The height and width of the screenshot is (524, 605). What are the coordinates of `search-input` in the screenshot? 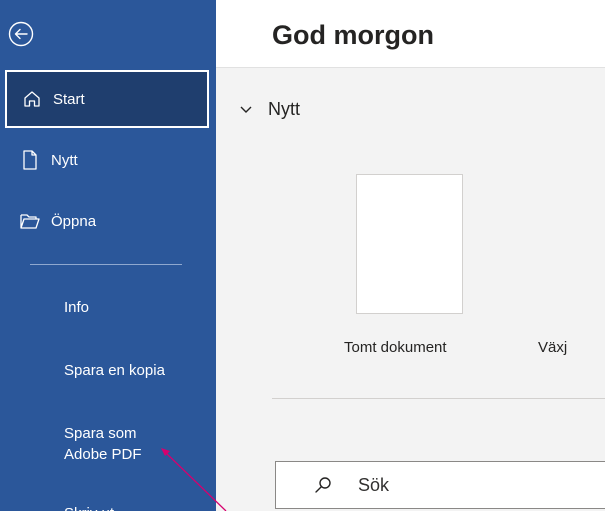 It's located at (458, 485).